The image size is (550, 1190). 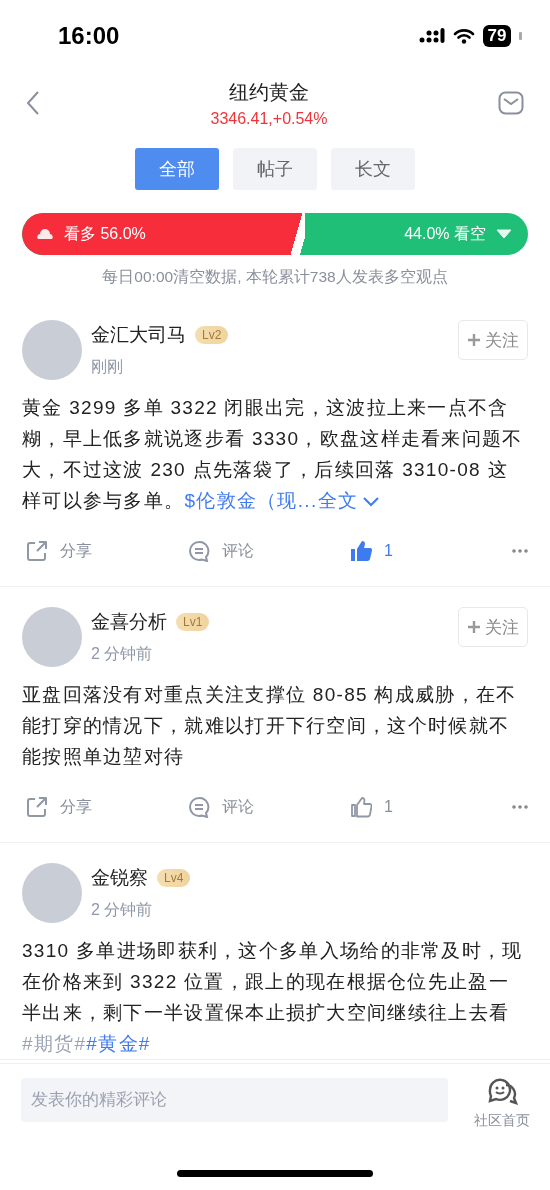 What do you see at coordinates (520, 36) in the screenshot?
I see `battery-tip-icon` at bounding box center [520, 36].